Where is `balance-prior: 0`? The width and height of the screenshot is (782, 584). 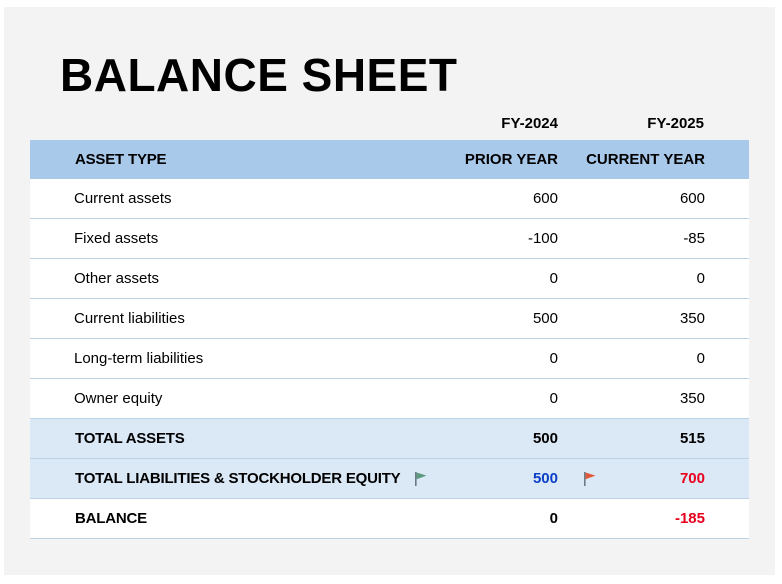 balance-prior: 0 is located at coordinates (498, 518).